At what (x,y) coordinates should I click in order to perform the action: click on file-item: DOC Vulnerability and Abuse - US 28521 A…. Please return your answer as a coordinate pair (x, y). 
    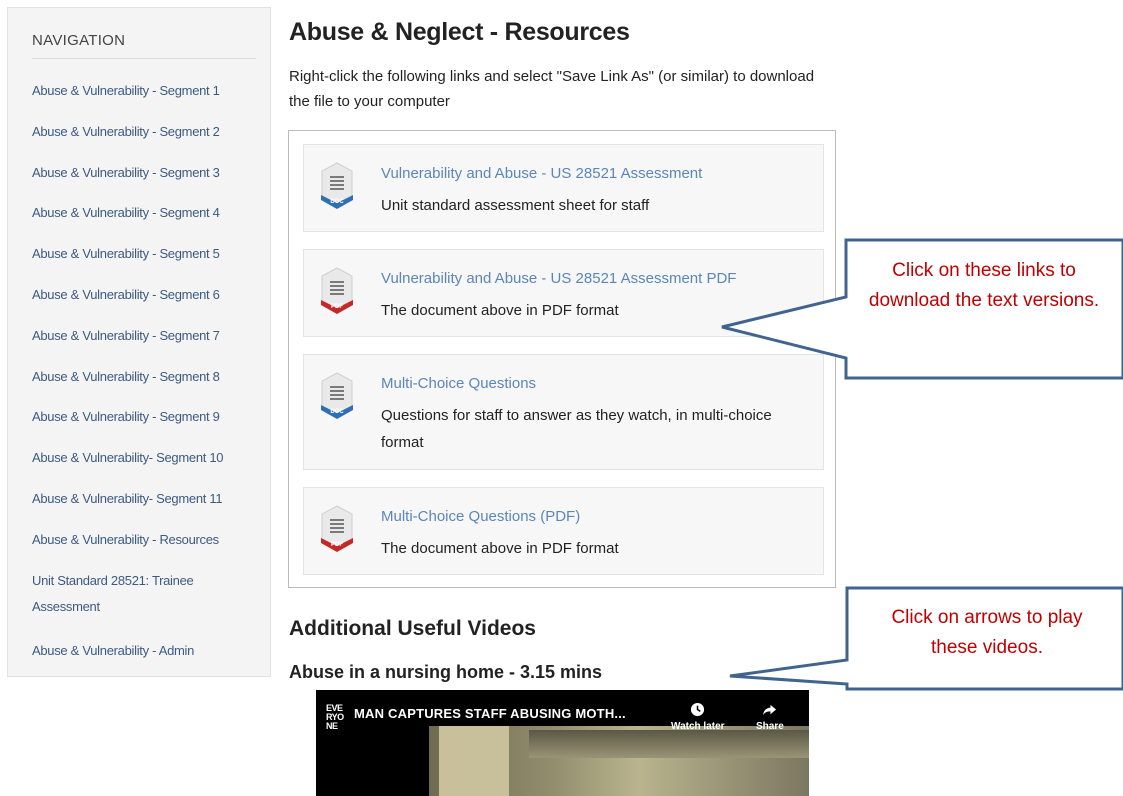
    Looking at the image, I should click on (563, 188).